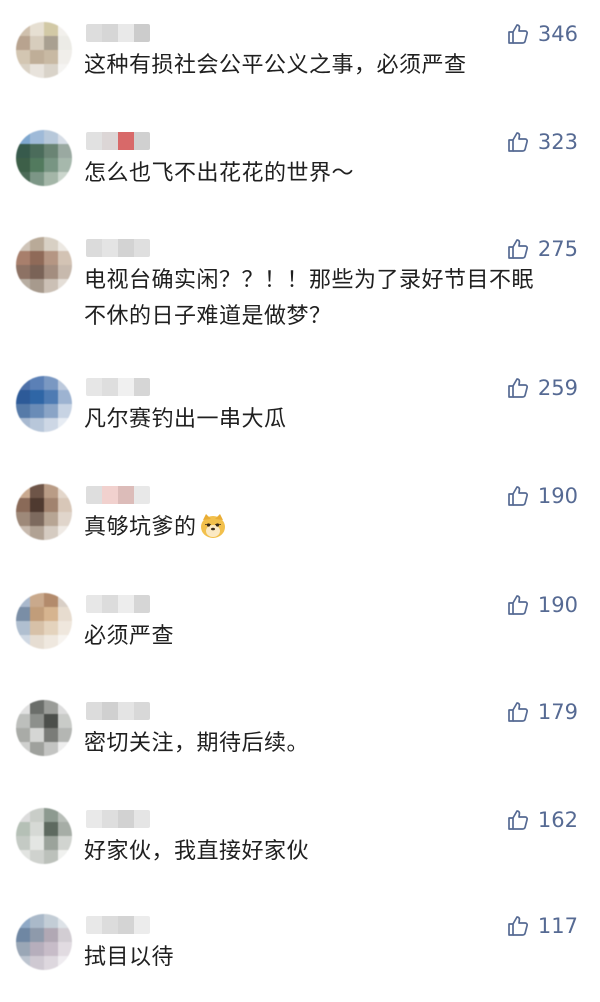 Image resolution: width=600 pixels, height=1002 pixels. I want to click on comment-text: 怎么也飞不出花花的世界～, so click(329, 174).